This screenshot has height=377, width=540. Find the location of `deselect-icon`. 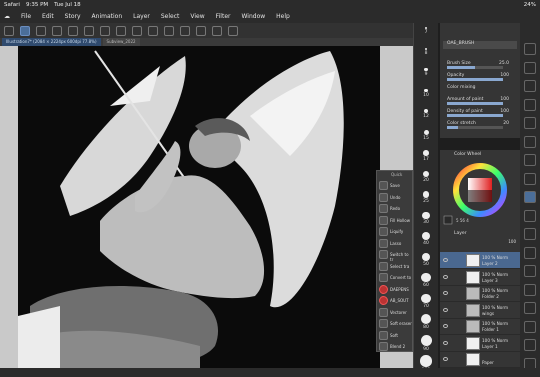

deselect-icon is located at coordinates (169, 30).